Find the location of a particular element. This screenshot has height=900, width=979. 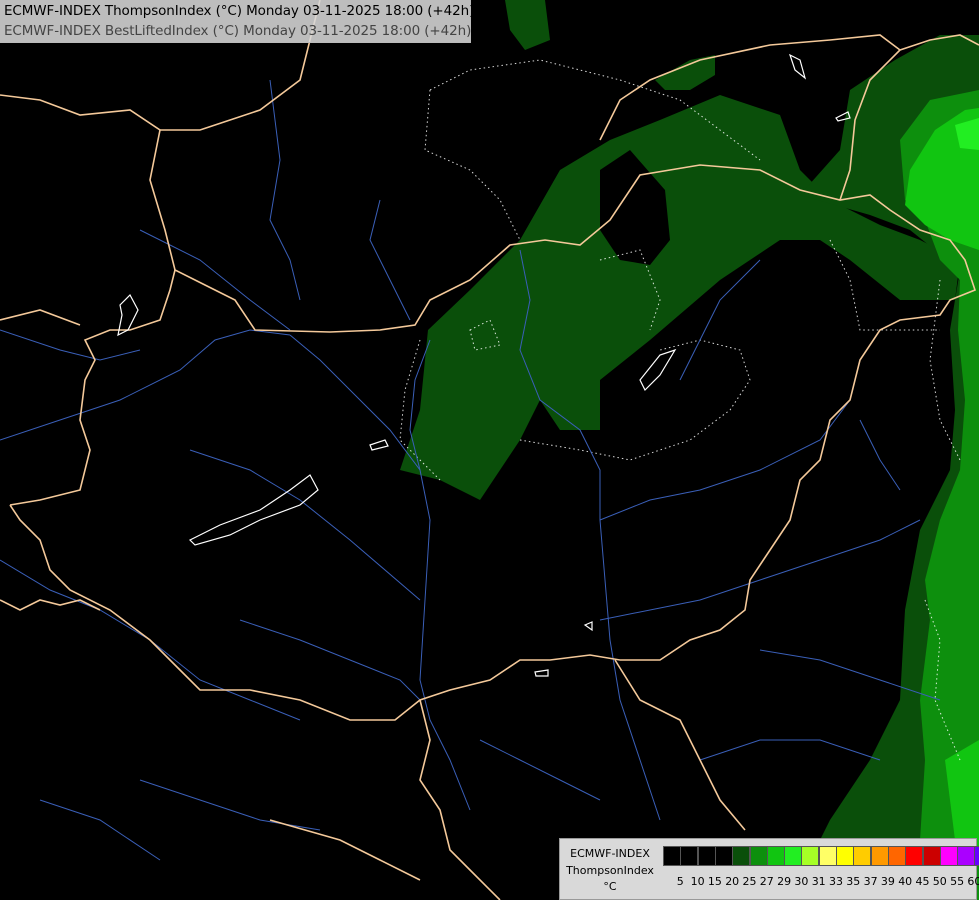

legend-tick-label: 60 is located at coordinates (973, 881).